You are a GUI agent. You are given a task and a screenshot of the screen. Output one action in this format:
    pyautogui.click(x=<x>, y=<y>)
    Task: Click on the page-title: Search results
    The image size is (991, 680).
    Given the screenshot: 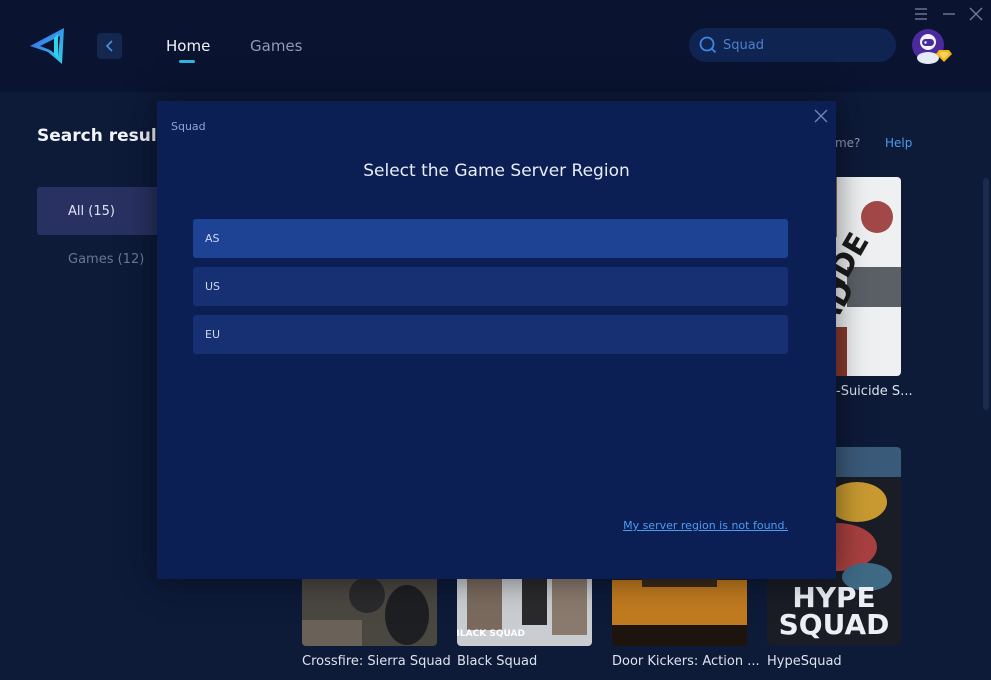 What is the action you would take?
    pyautogui.click(x=106, y=136)
    